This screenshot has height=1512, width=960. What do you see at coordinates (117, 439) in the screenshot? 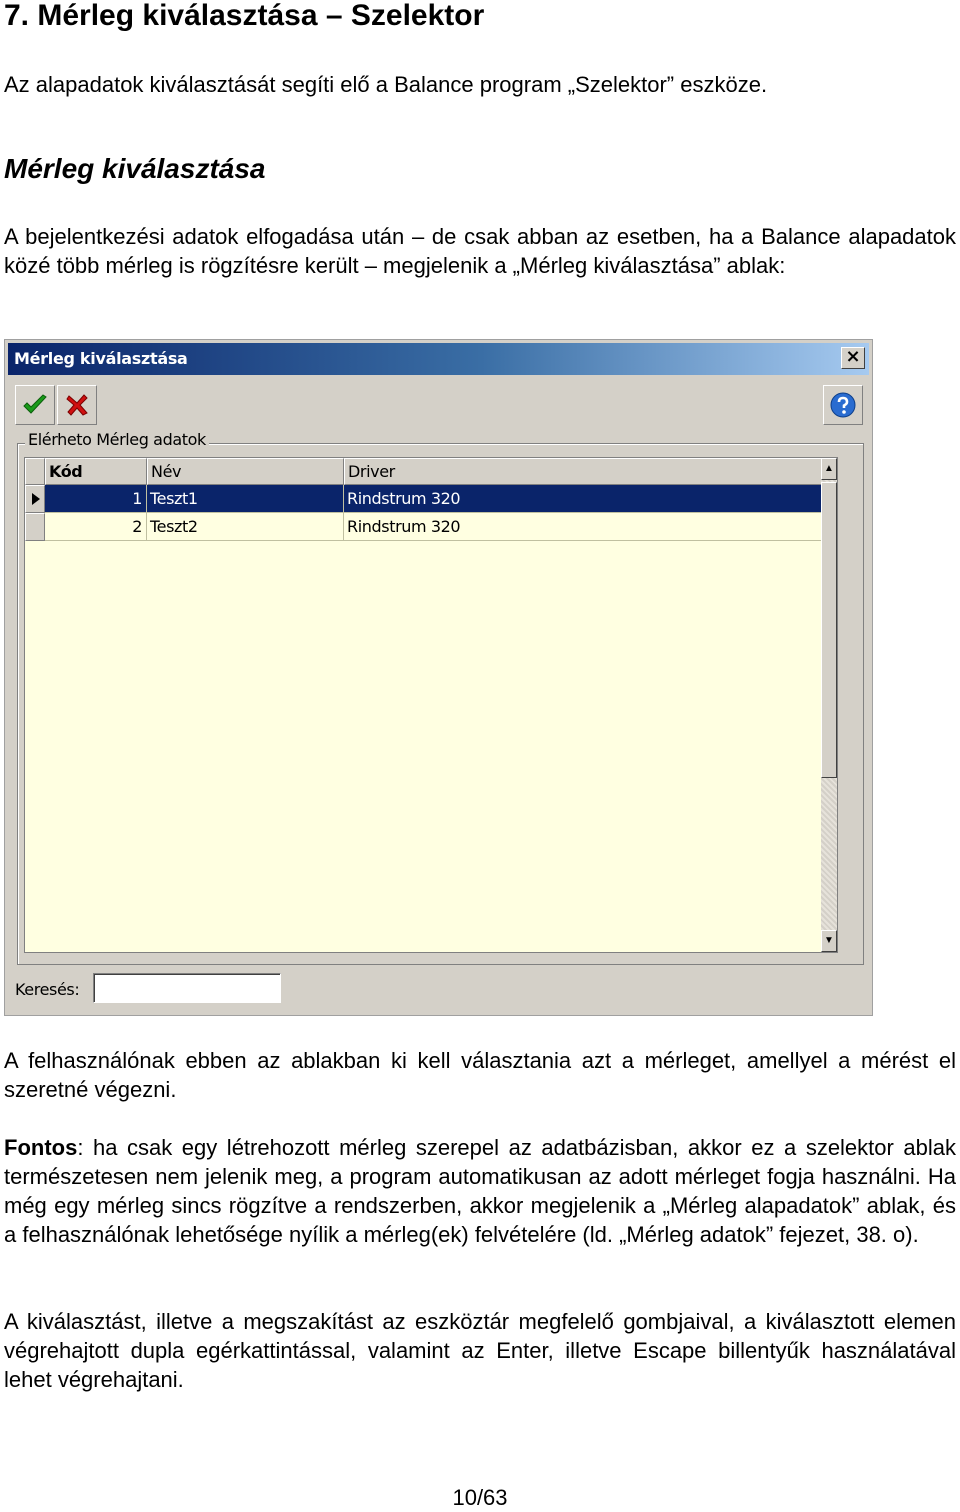
I see `groupbox-label: Elérheto Mérleg adatok` at bounding box center [117, 439].